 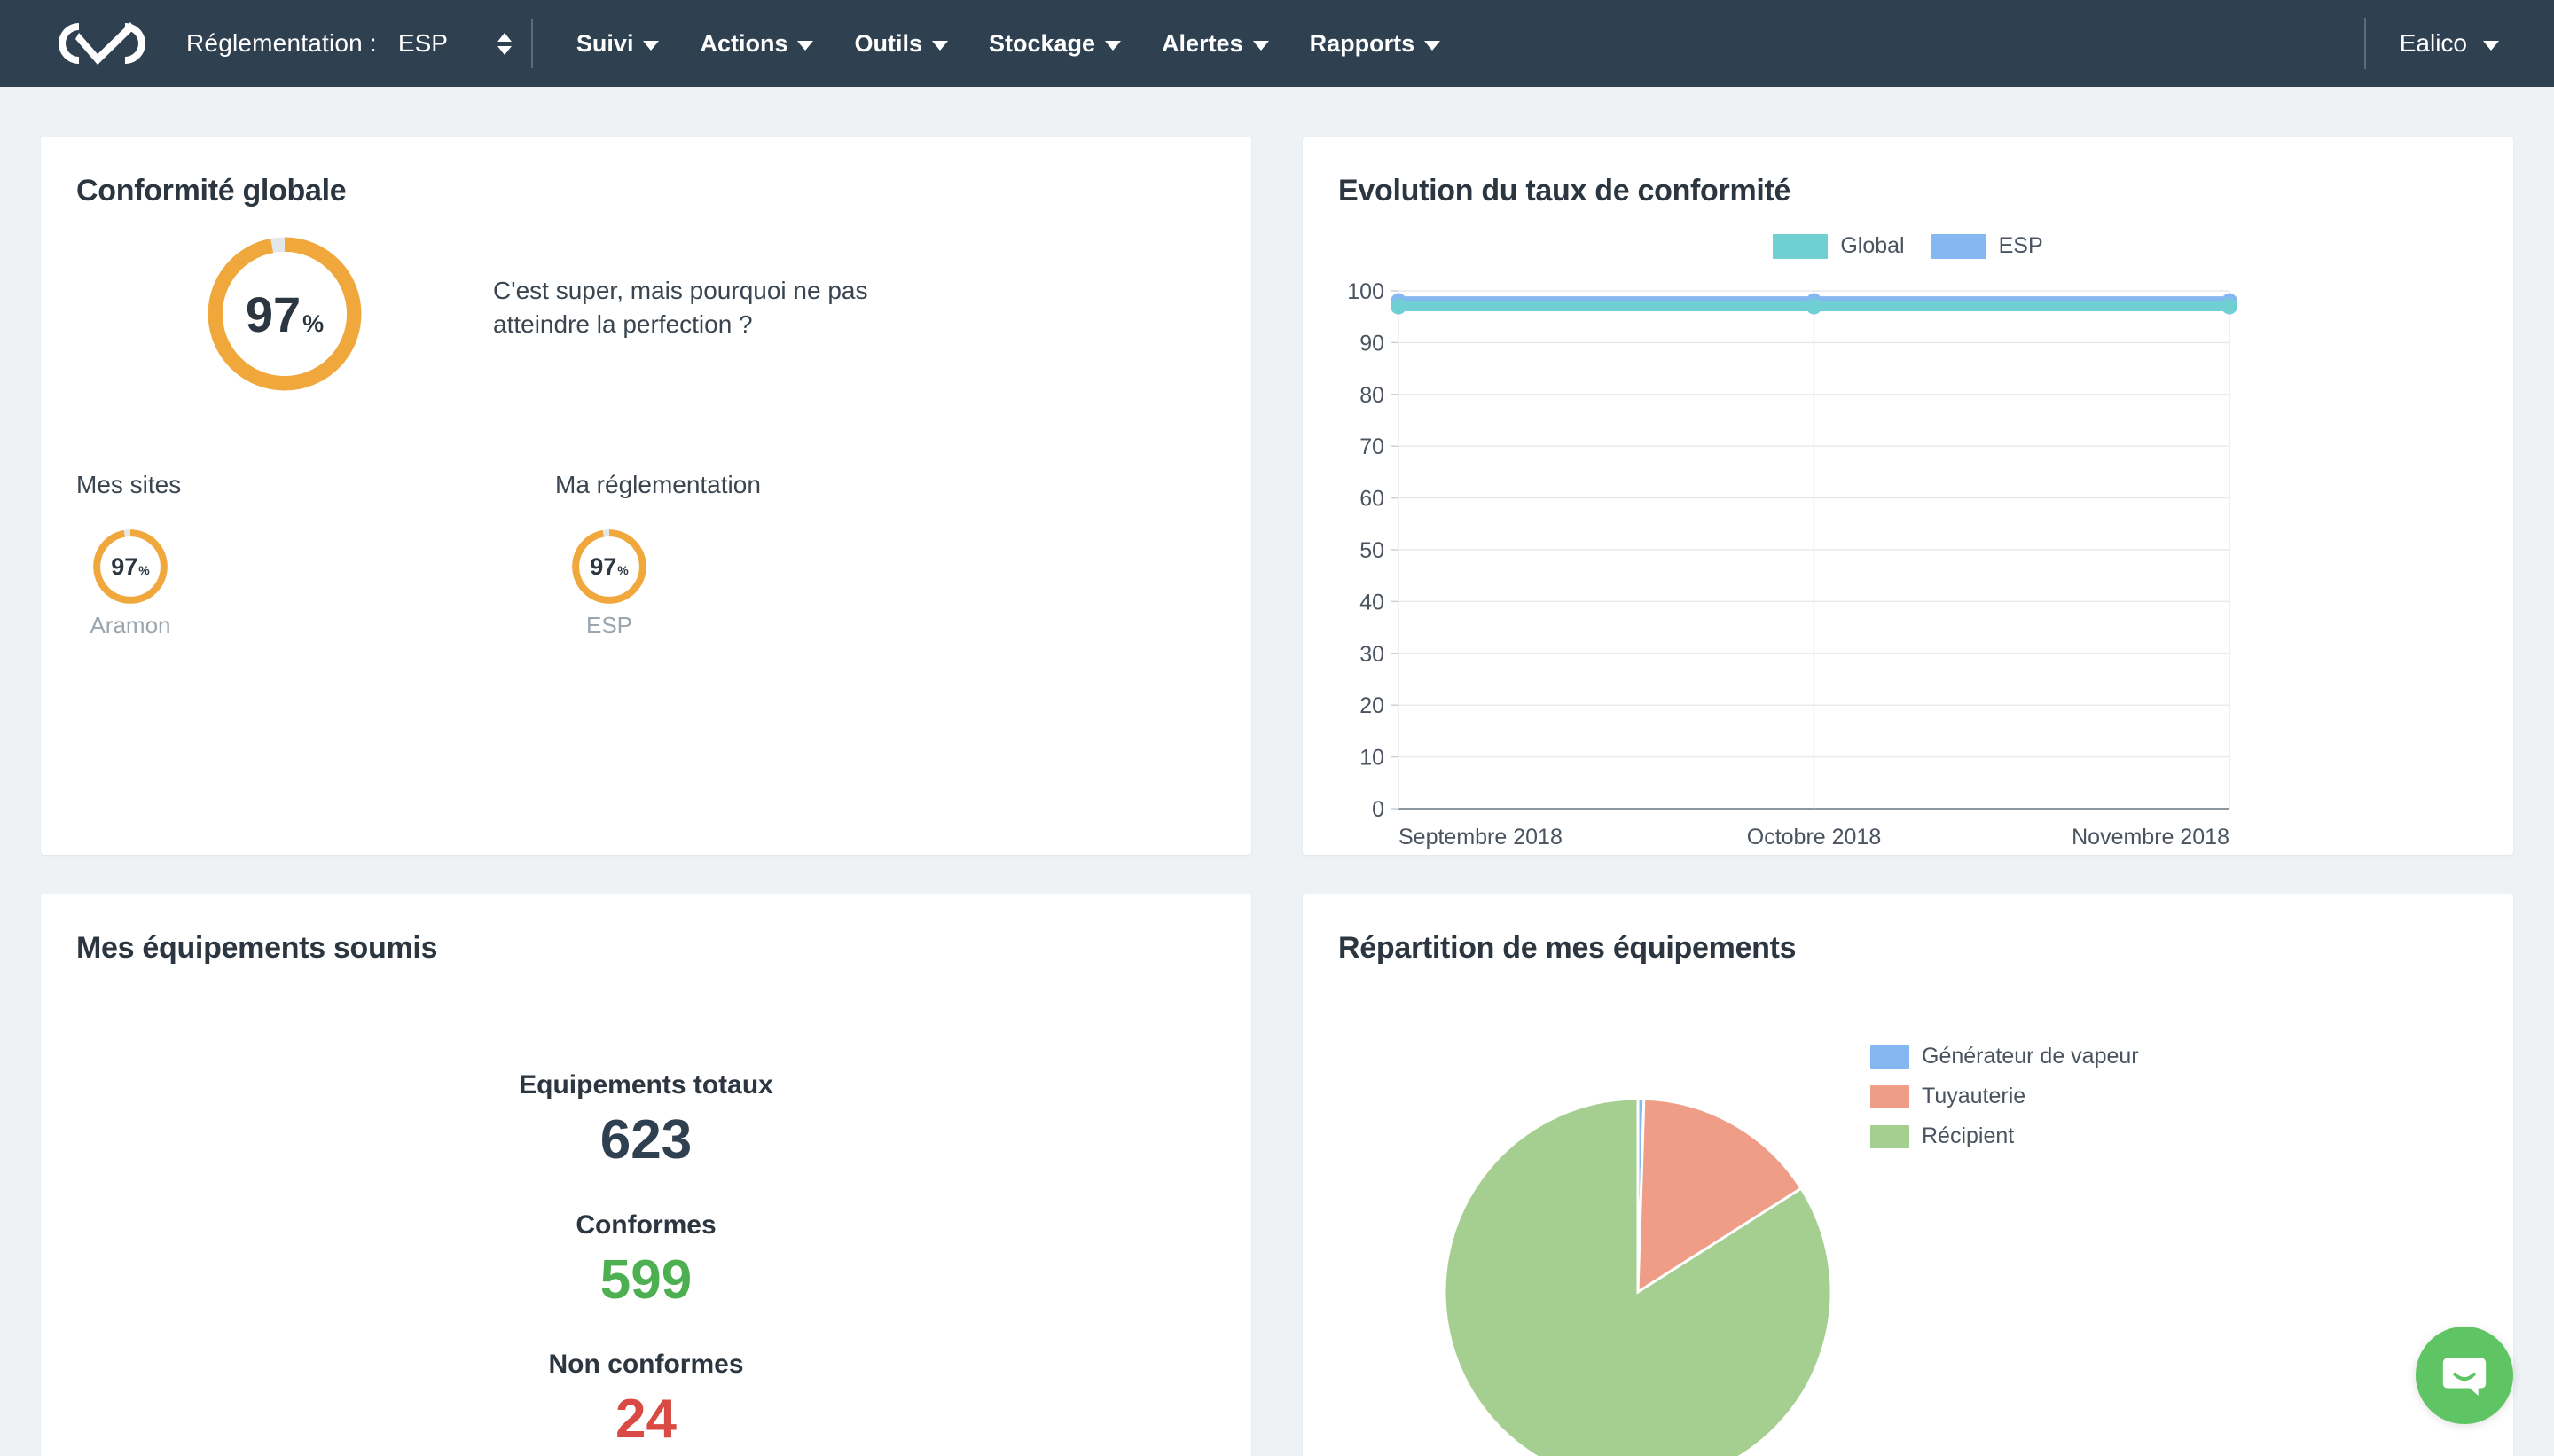 What do you see at coordinates (102, 43) in the screenshot?
I see `infinity-check-logo-icon` at bounding box center [102, 43].